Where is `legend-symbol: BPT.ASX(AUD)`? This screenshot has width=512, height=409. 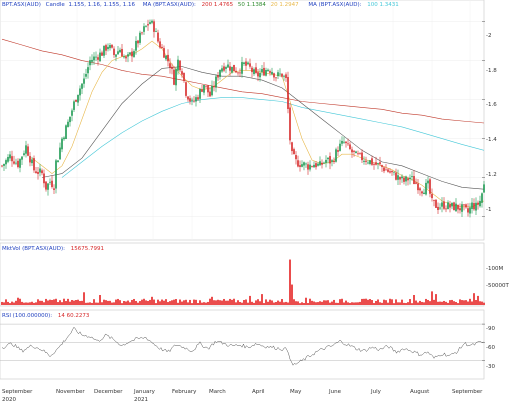 legend-symbol: BPT.ASX(AUD) is located at coordinates (21, 5).